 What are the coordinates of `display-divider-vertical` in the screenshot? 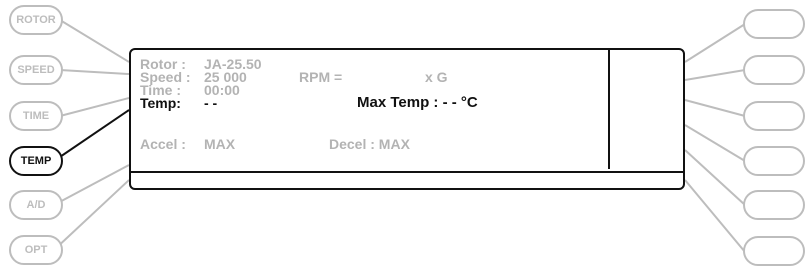 It's located at (609, 109).